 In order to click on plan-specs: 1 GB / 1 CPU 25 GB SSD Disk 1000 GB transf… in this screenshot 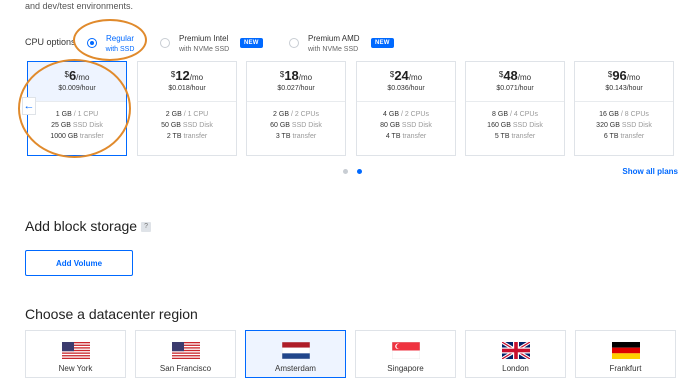, I will do `click(77, 125)`.